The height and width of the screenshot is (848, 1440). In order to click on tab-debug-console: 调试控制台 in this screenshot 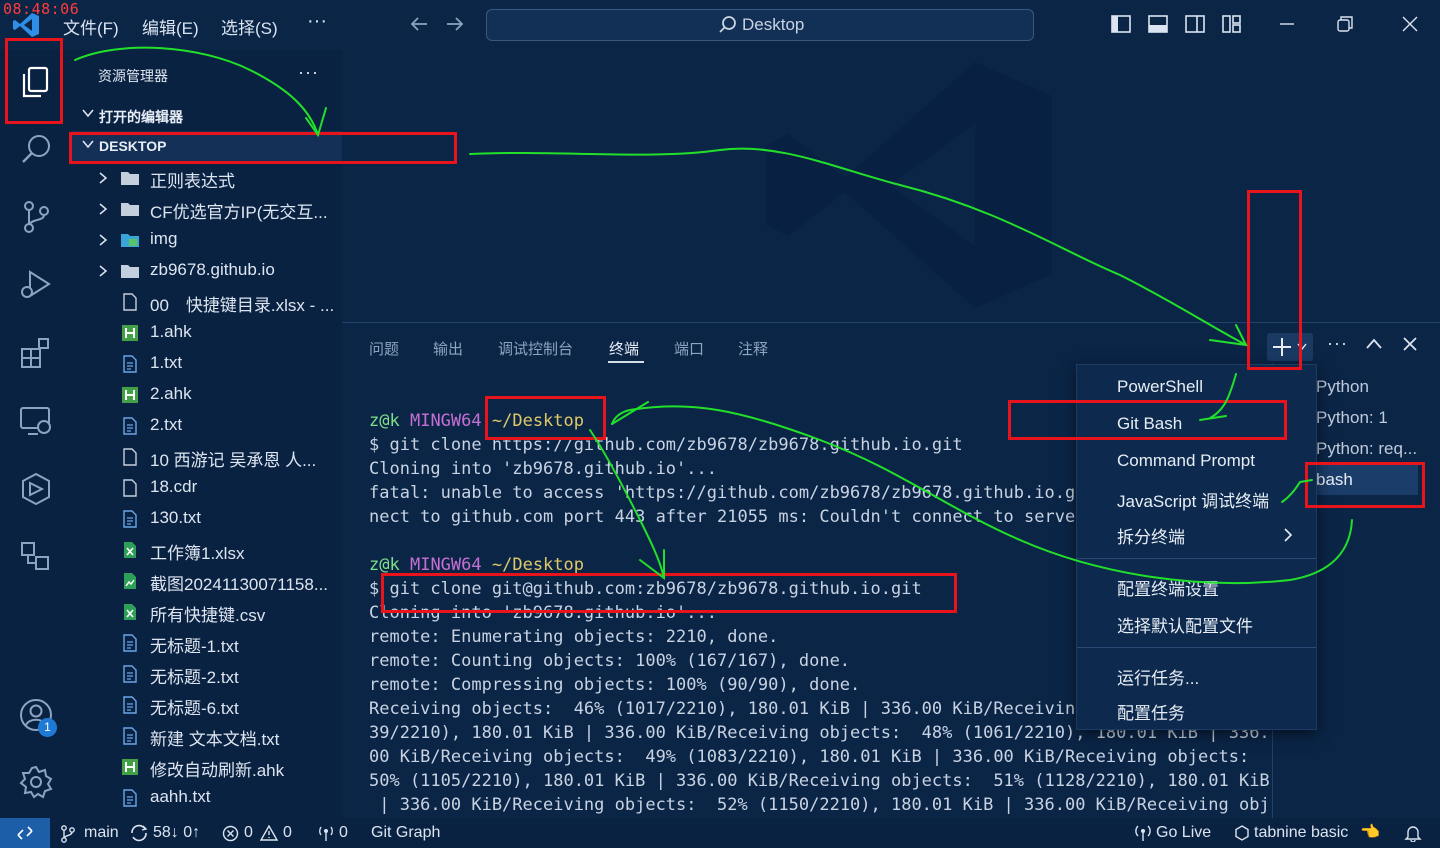, I will do `click(535, 348)`.